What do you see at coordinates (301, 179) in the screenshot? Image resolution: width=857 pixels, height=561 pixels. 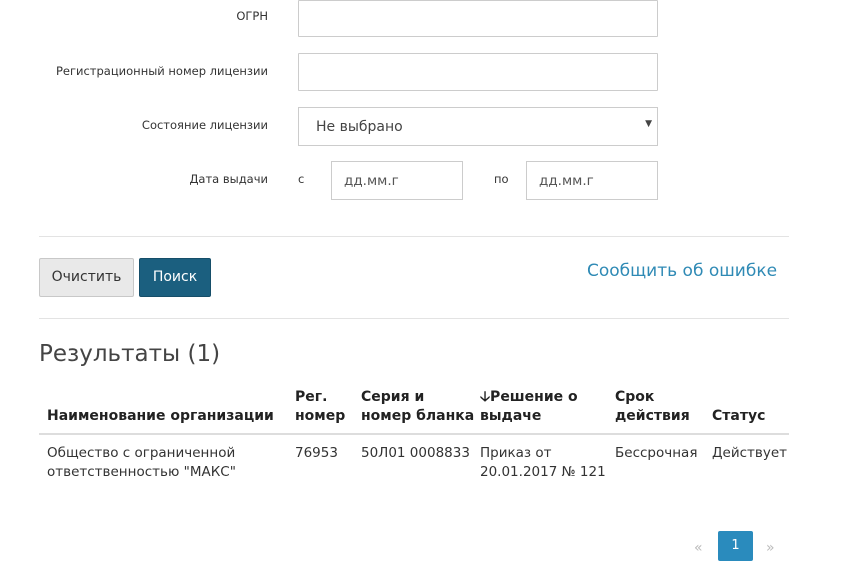 I see `date-from-label: с` at bounding box center [301, 179].